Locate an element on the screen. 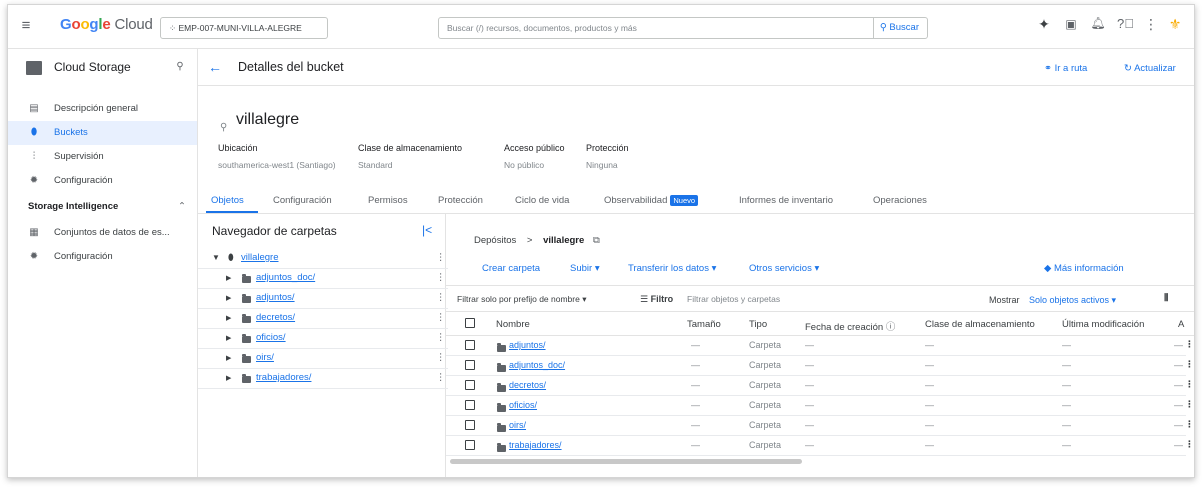 The width and height of the screenshot is (1204, 487). project-selector: ⁘ EMP-007-MUNI-VILLA-ALEGRE is located at coordinates (244, 28).